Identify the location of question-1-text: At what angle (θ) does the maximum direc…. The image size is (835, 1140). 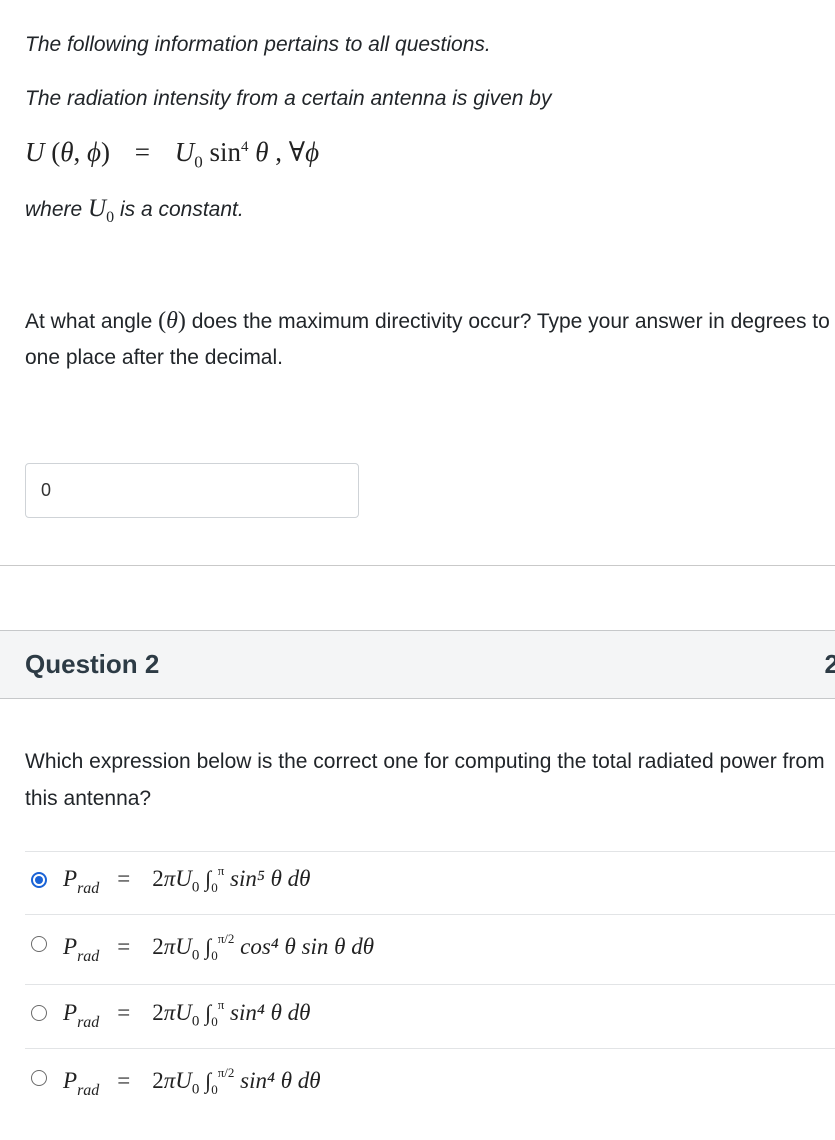
(427, 338).